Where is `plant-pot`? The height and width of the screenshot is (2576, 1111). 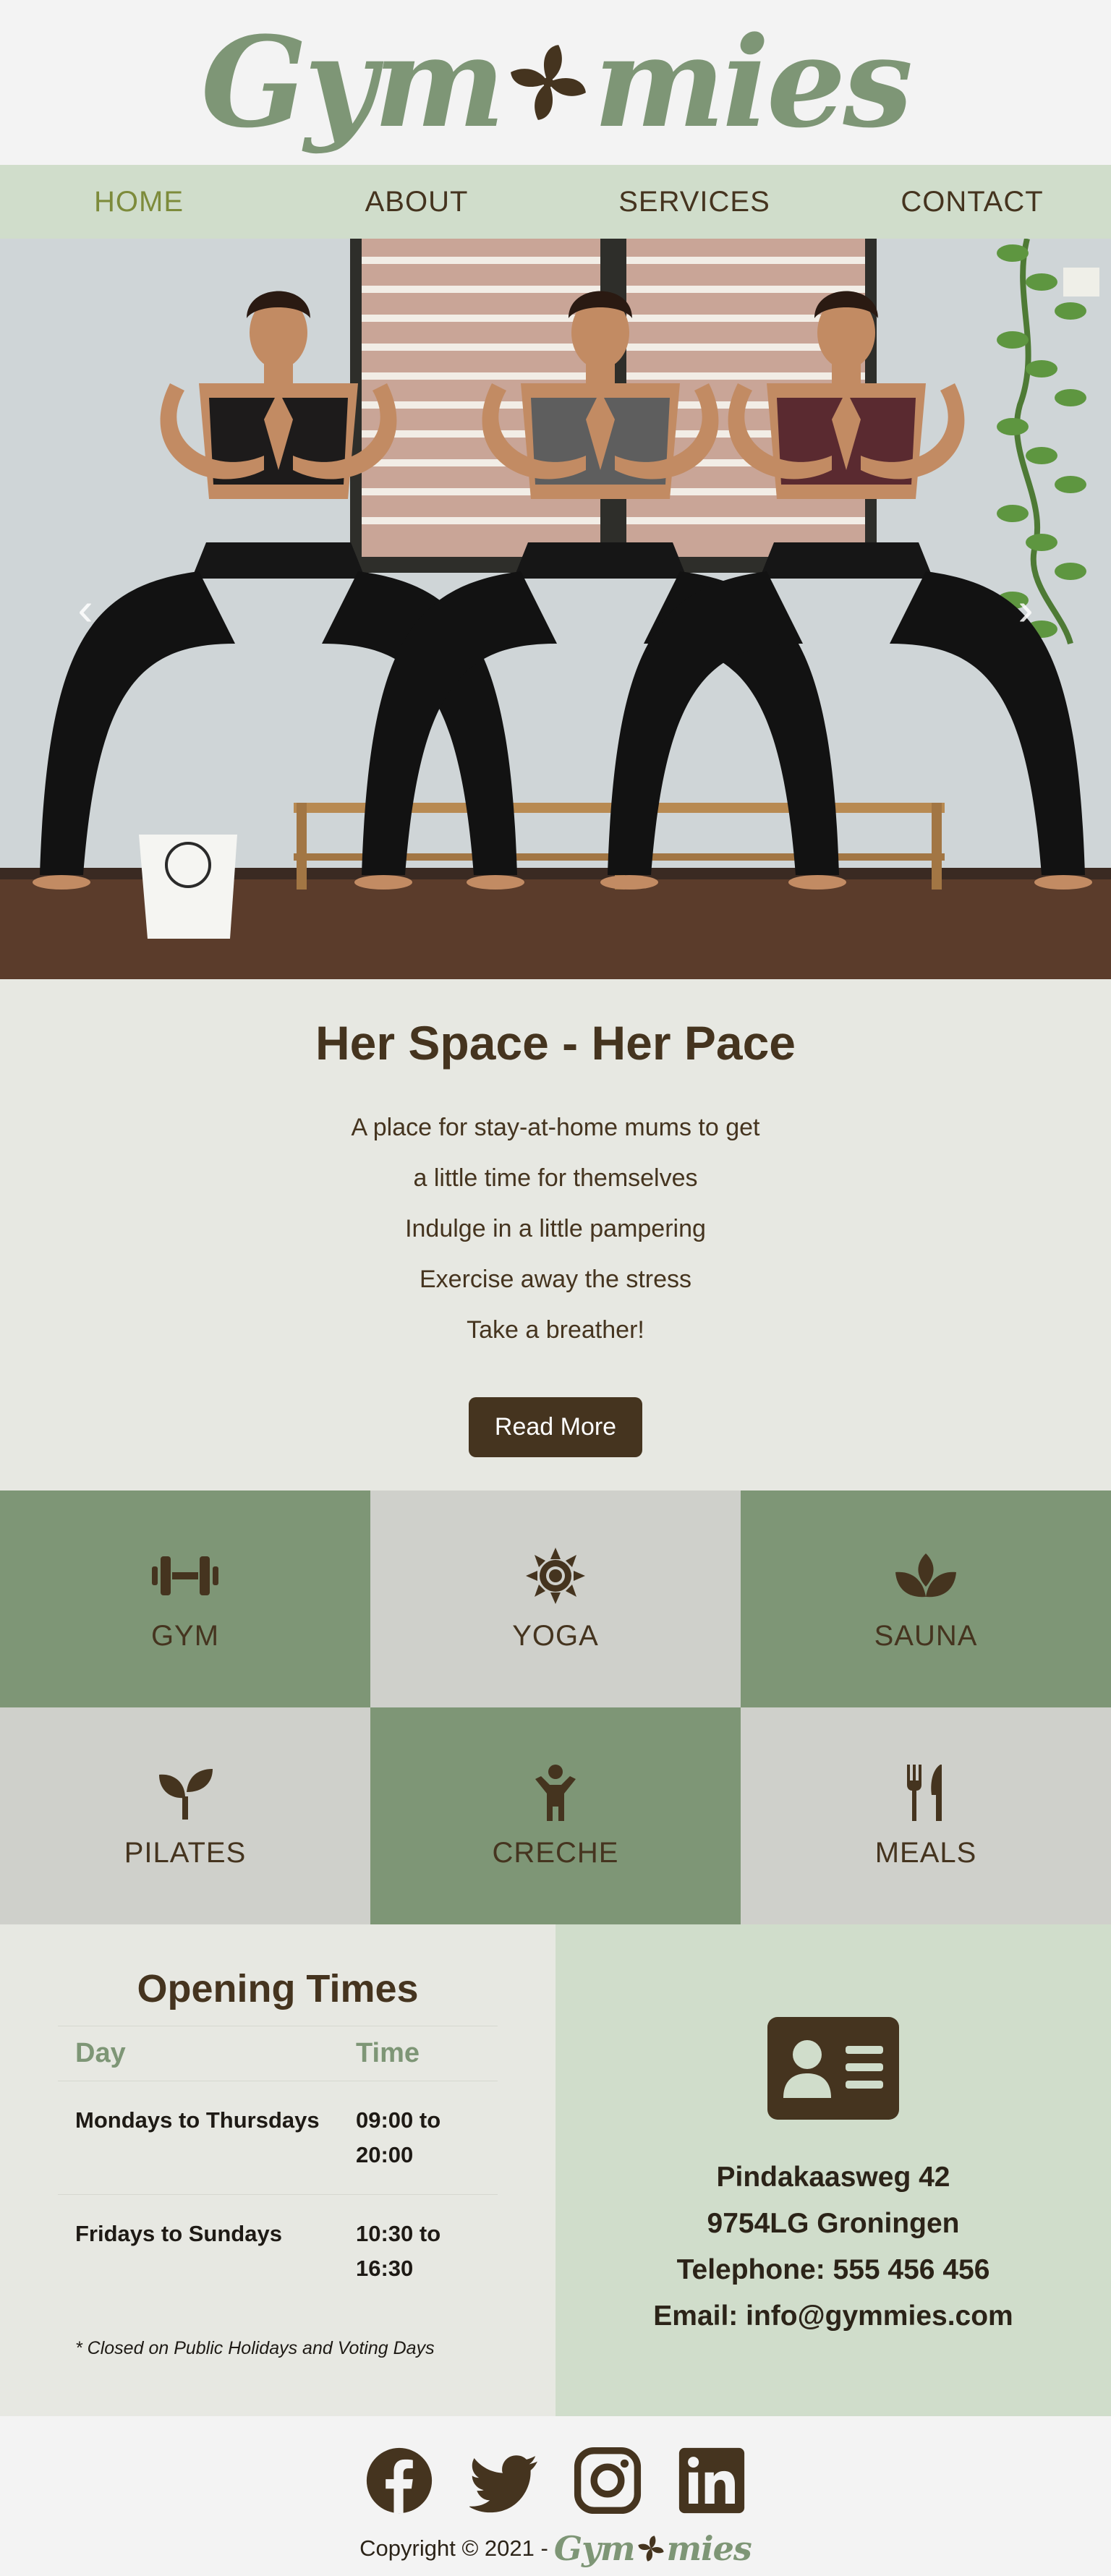 plant-pot is located at coordinates (1081, 282).